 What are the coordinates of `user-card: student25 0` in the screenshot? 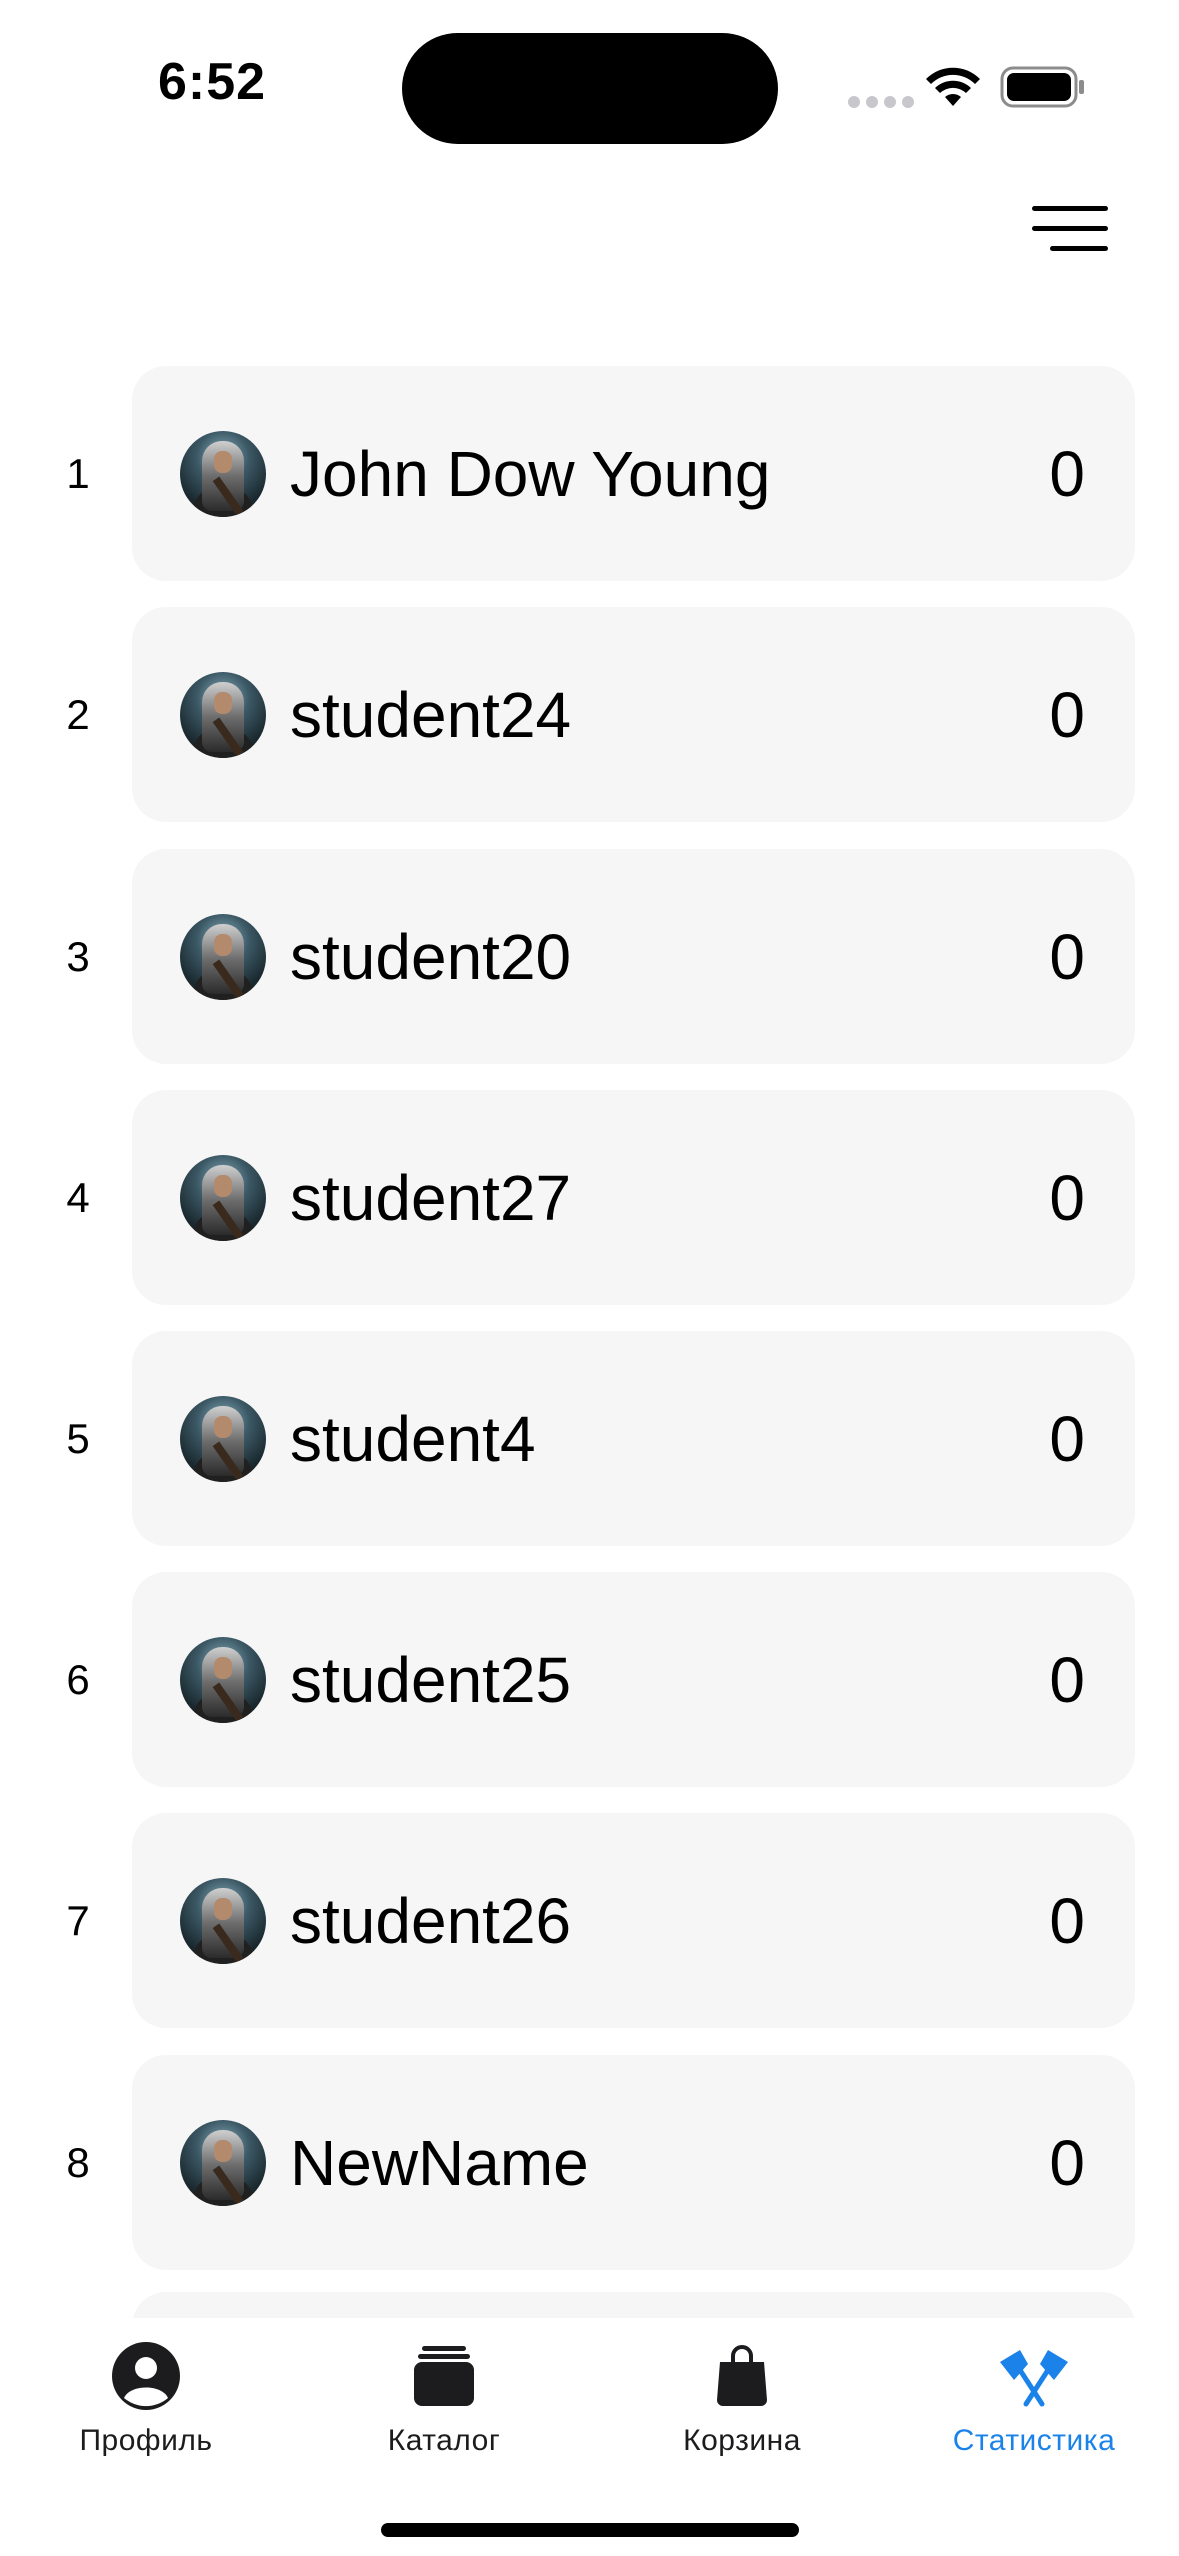 It's located at (633, 1679).